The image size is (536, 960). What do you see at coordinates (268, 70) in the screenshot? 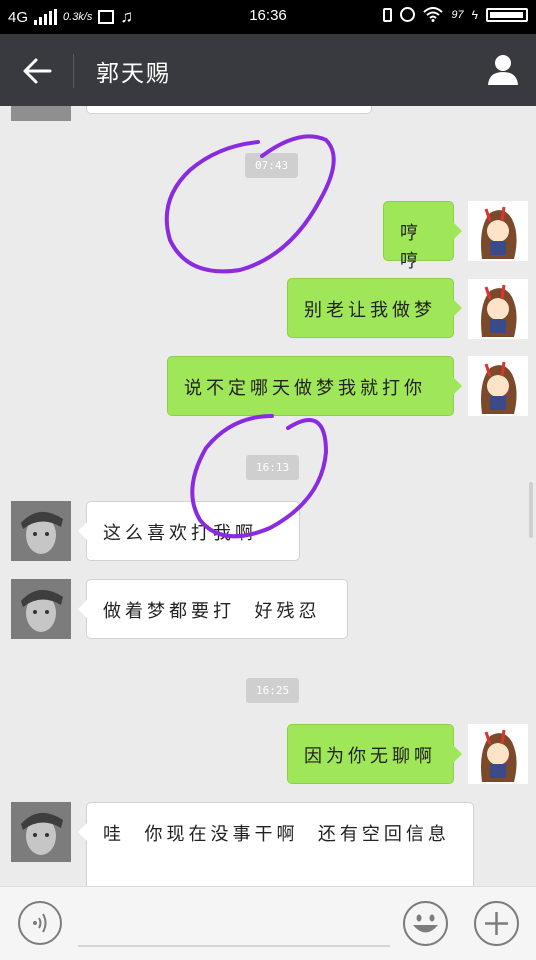
I see `chat-header: 郭天赐` at bounding box center [268, 70].